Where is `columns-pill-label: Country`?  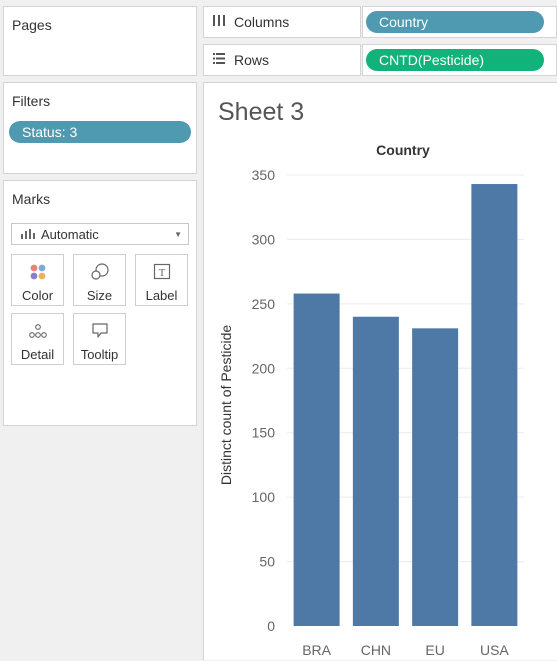
columns-pill-label: Country is located at coordinates (404, 22).